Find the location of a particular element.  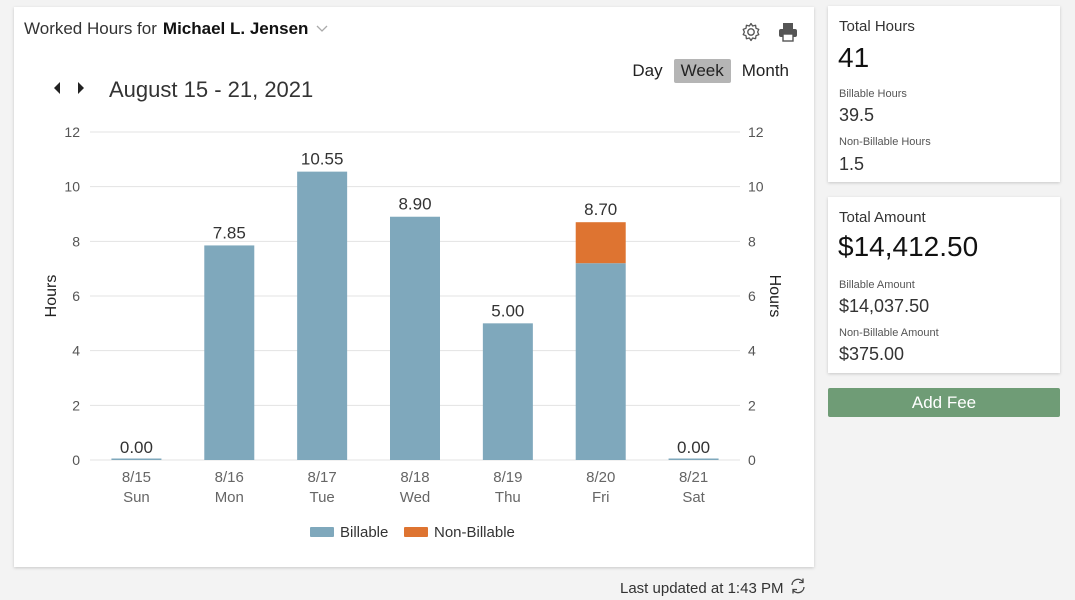

data-label-8-18: 8.90 is located at coordinates (414, 204).